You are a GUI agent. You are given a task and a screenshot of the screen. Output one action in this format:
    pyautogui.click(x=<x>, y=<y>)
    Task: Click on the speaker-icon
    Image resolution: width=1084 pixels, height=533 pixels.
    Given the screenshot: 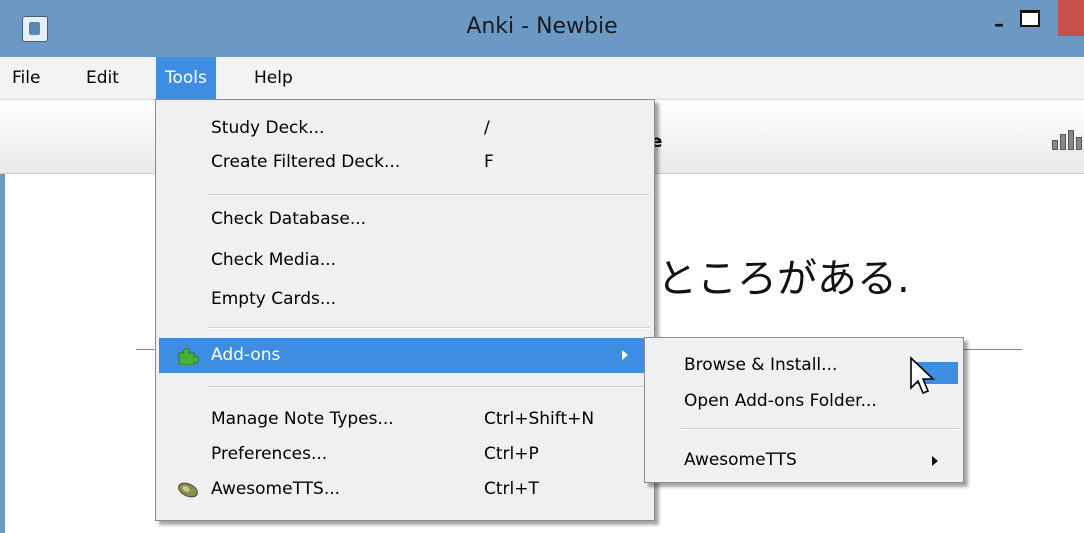 What is the action you would take?
    pyautogui.click(x=188, y=490)
    